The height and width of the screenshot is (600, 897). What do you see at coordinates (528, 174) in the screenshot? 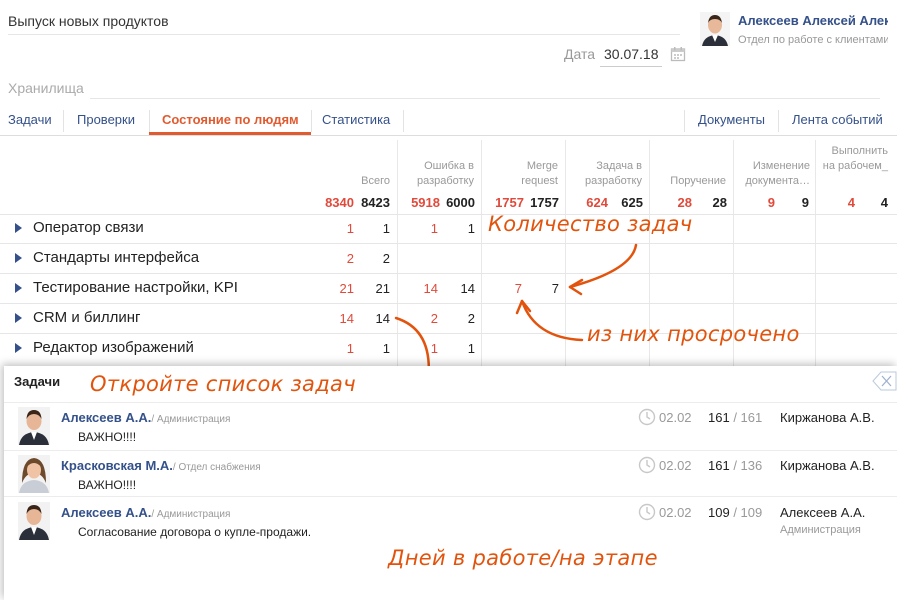
I see `col-header-merge: Merge request` at bounding box center [528, 174].